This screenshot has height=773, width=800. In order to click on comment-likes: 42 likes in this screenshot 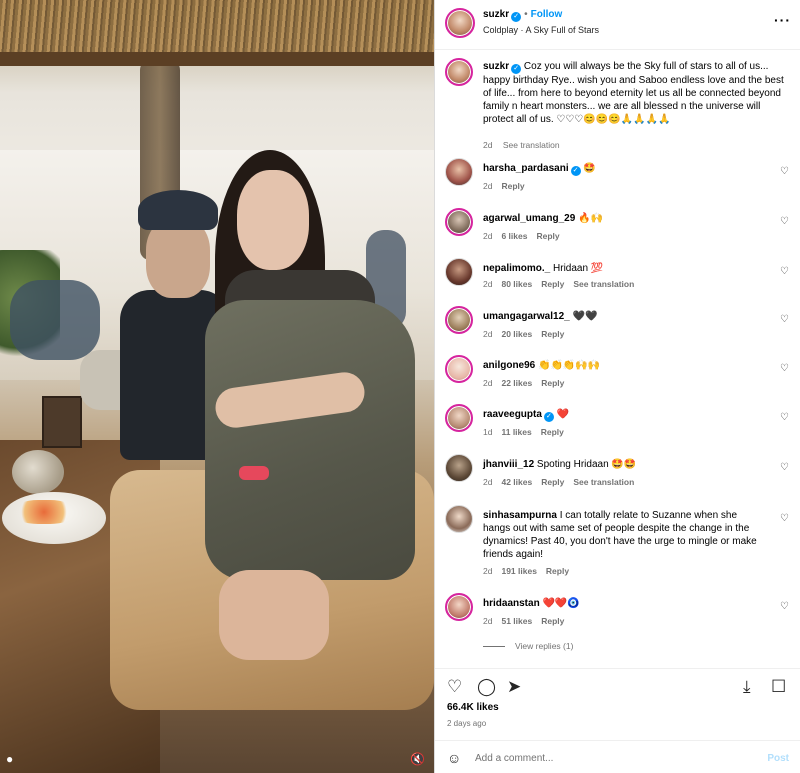, I will do `click(516, 482)`.